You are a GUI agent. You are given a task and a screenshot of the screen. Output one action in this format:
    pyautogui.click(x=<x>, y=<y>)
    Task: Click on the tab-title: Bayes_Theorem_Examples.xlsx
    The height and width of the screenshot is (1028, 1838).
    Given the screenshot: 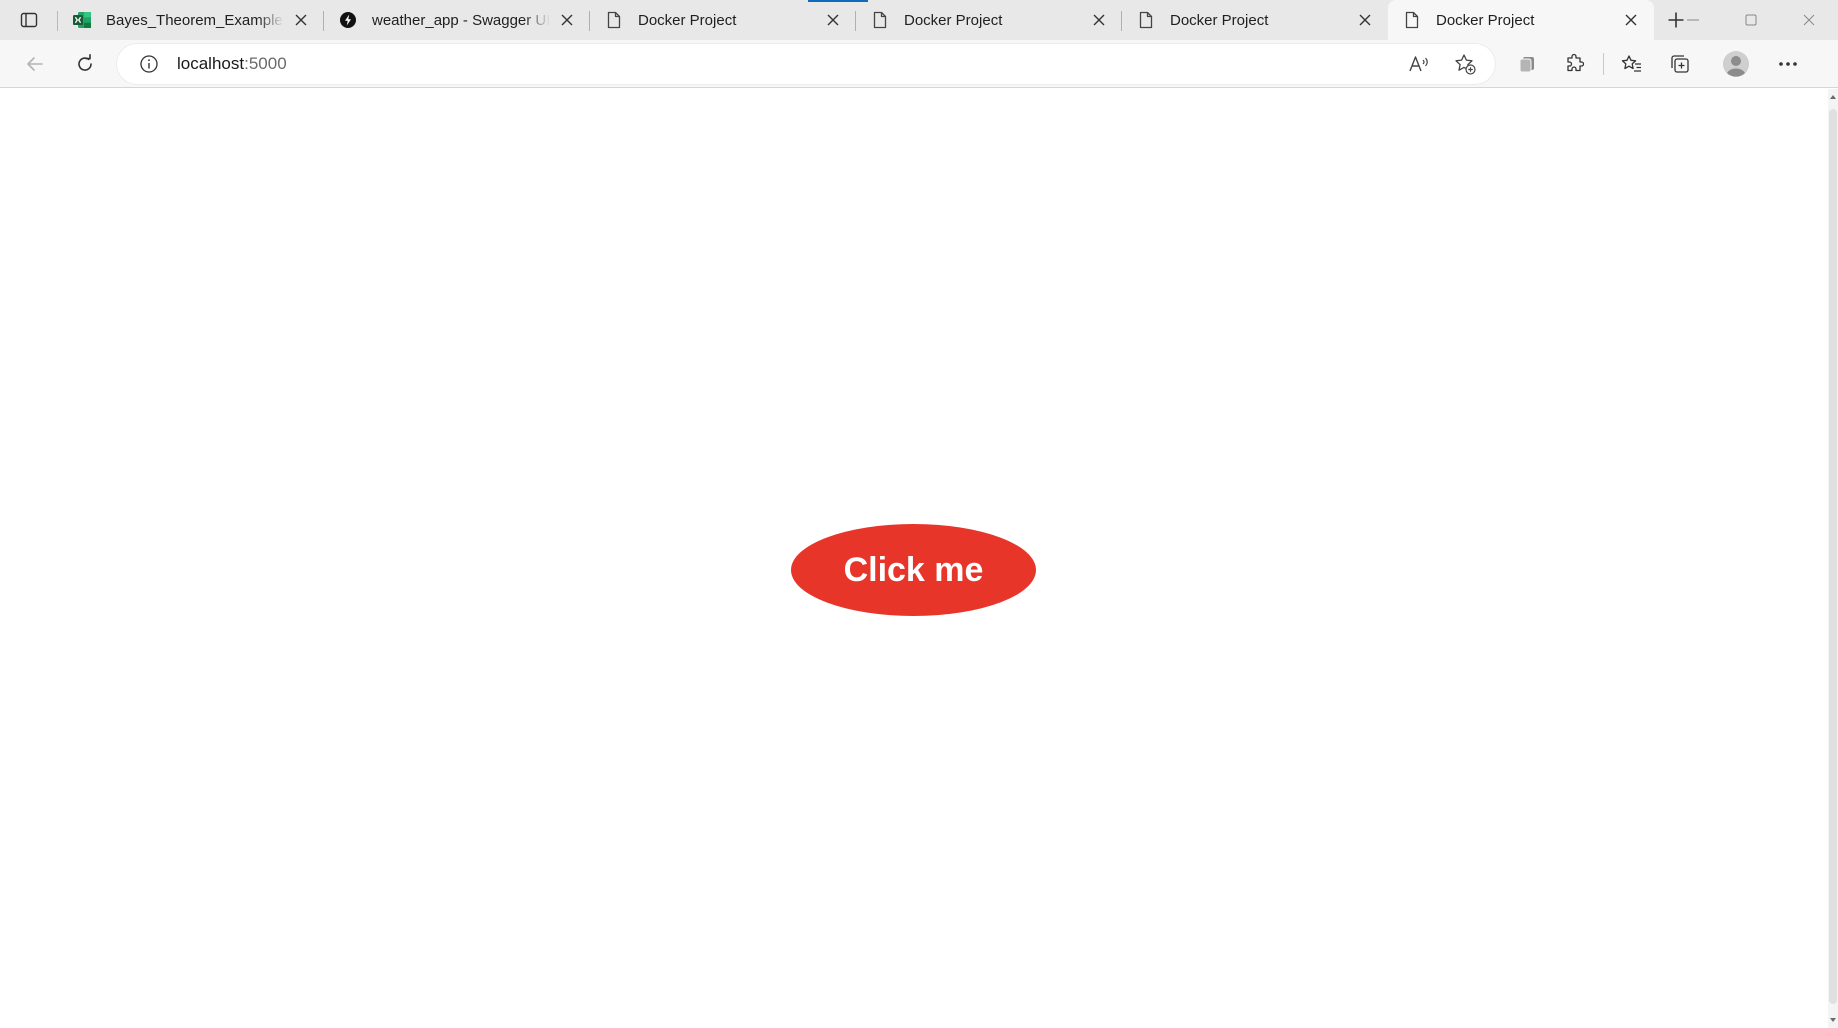 What is the action you would take?
    pyautogui.click(x=195, y=20)
    